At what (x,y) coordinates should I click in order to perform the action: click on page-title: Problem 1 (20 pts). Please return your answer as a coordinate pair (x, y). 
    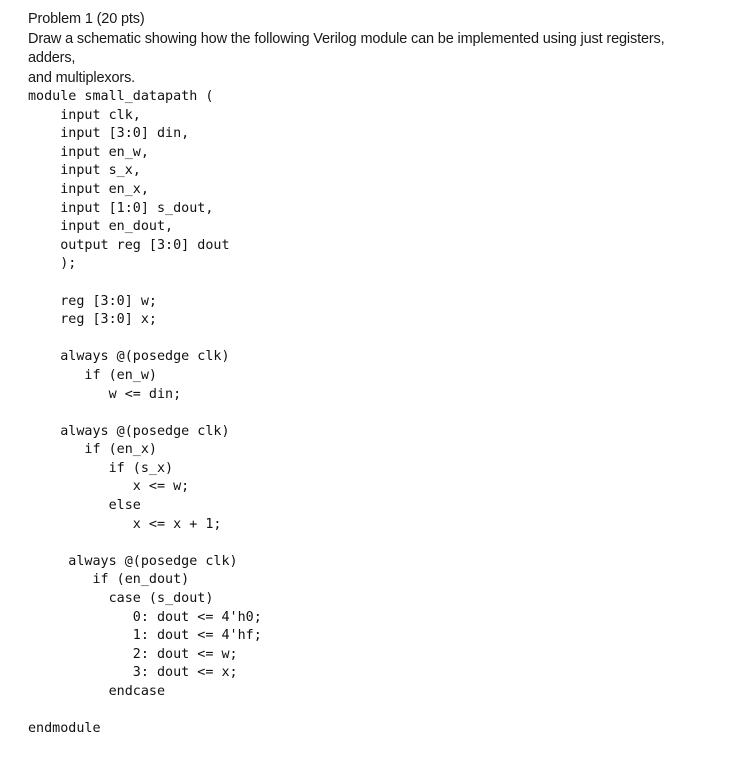
    Looking at the image, I should click on (86, 19).